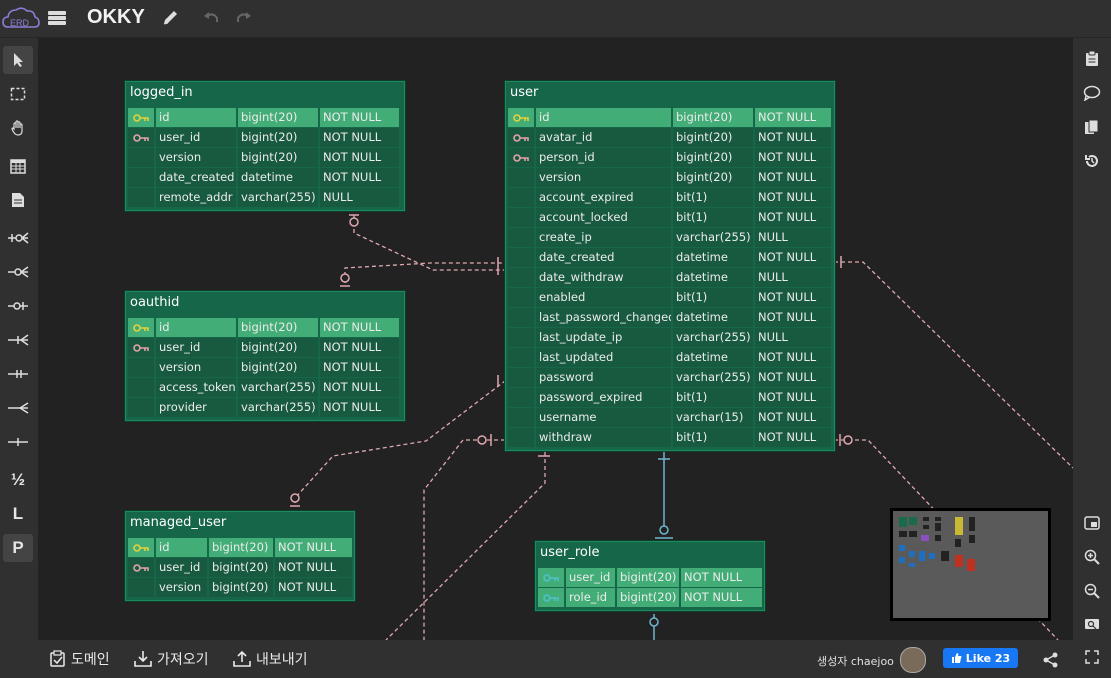  I want to click on comments-button, so click(1092, 93).